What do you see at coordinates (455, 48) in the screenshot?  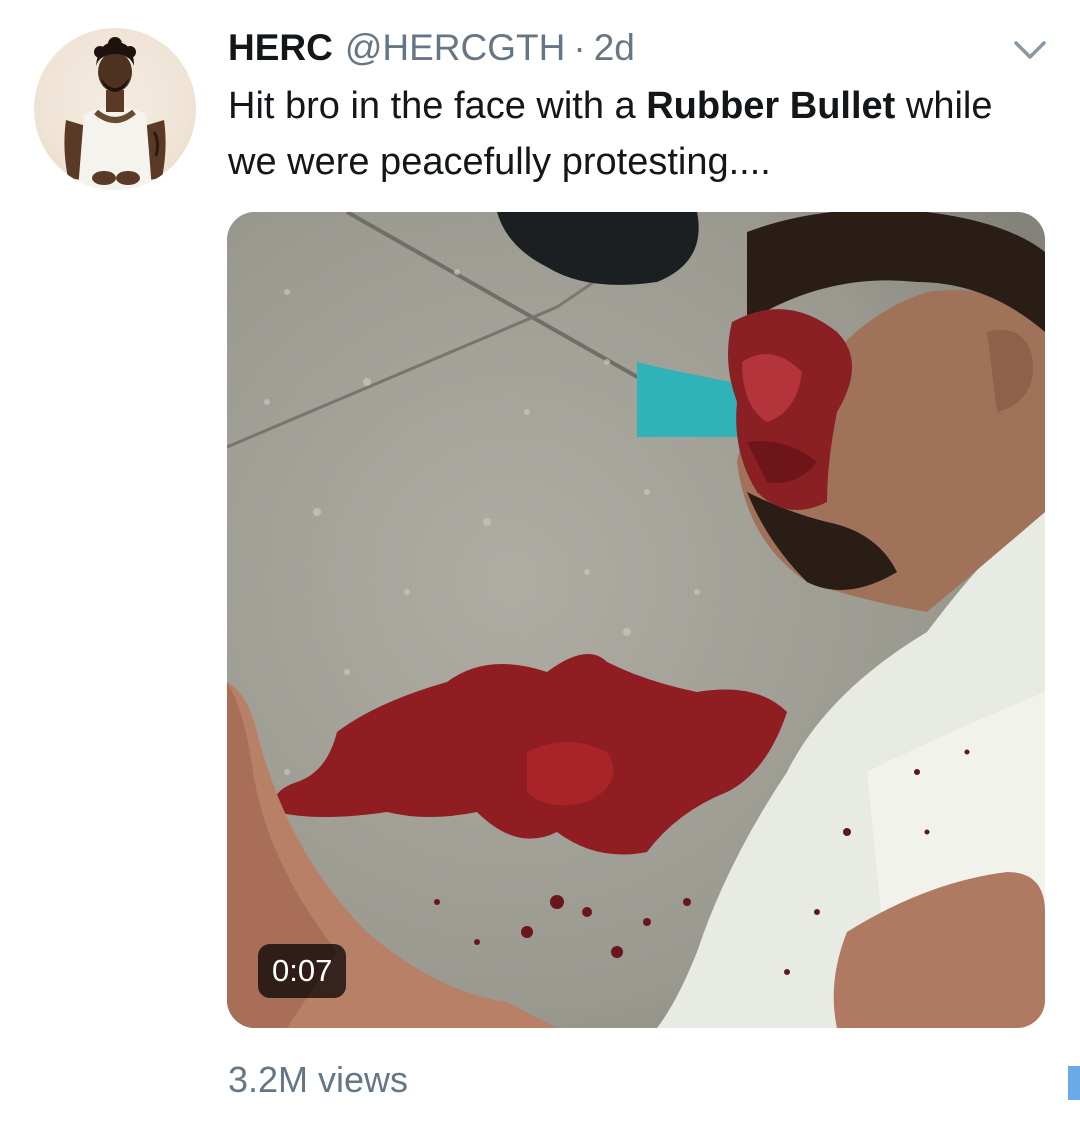 I see `author-handle: @HERCGTH` at bounding box center [455, 48].